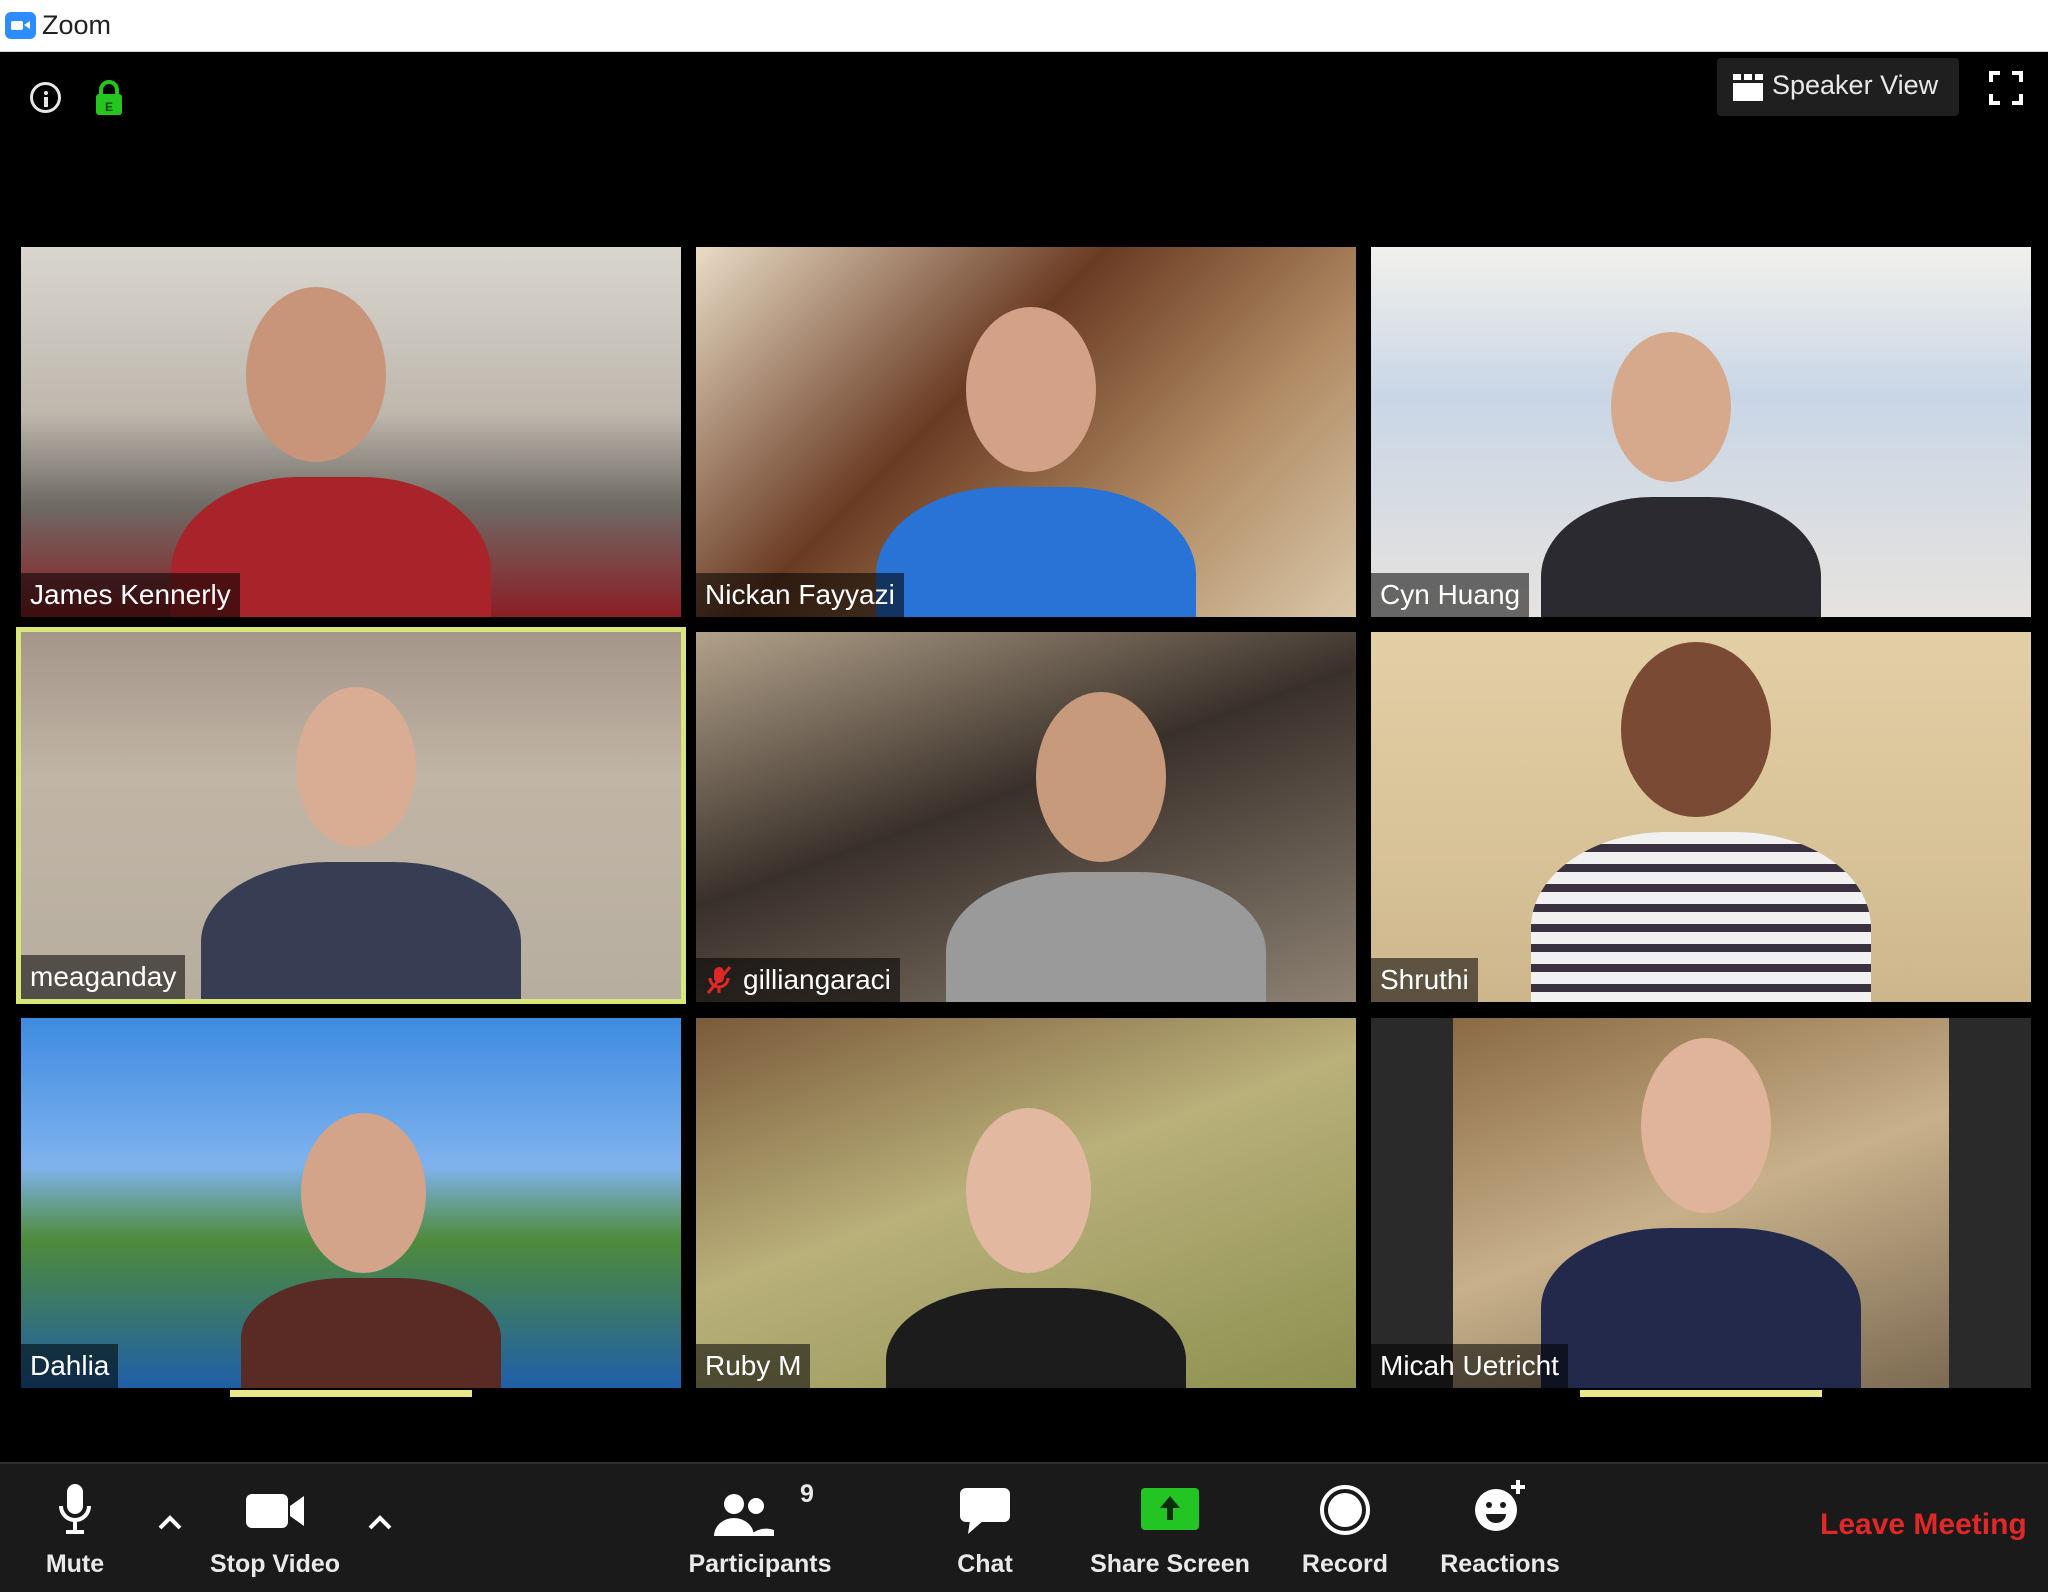  Describe the element at coordinates (719, 980) in the screenshot. I see `muted-microphone-icon` at that location.